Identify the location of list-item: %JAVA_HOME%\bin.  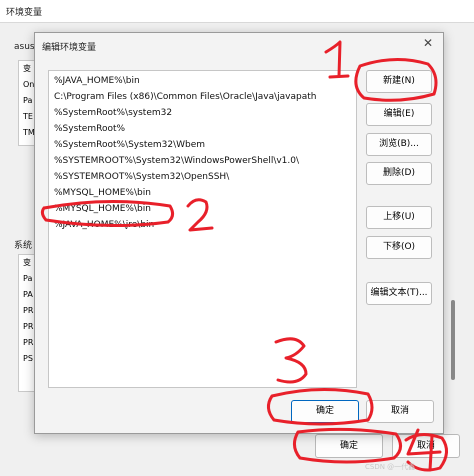
(97, 81).